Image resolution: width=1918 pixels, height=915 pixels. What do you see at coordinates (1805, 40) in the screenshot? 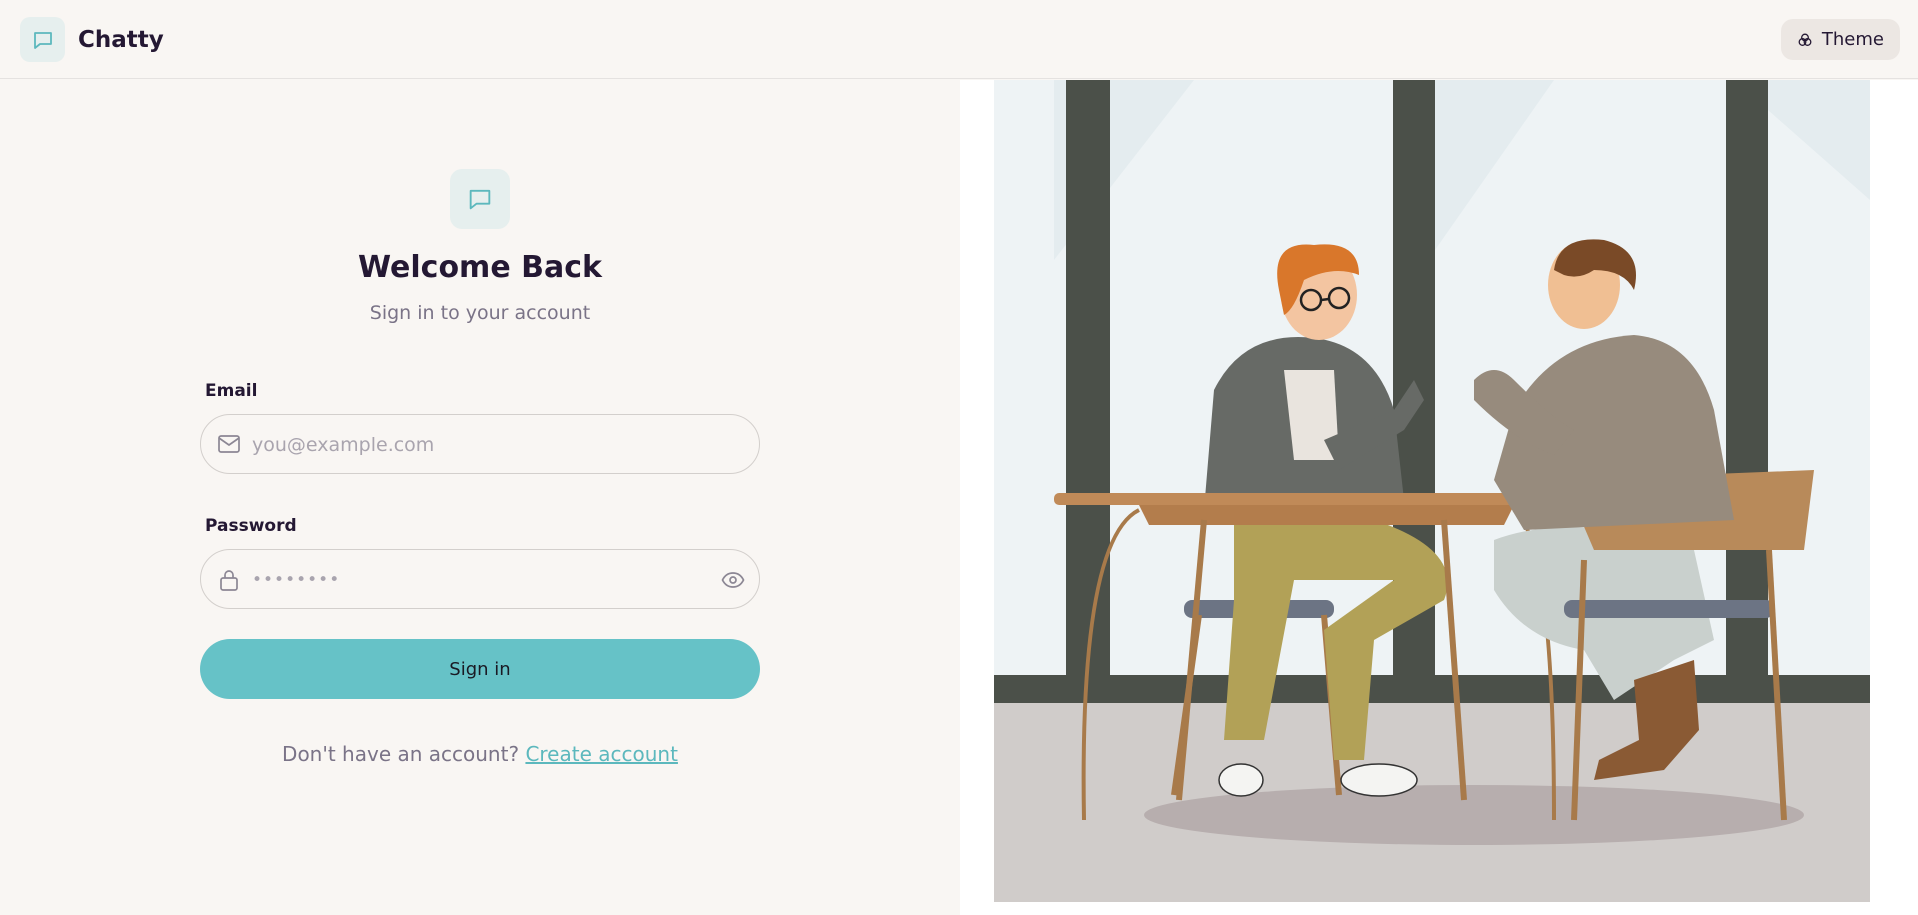
I see `palette-icon` at bounding box center [1805, 40].